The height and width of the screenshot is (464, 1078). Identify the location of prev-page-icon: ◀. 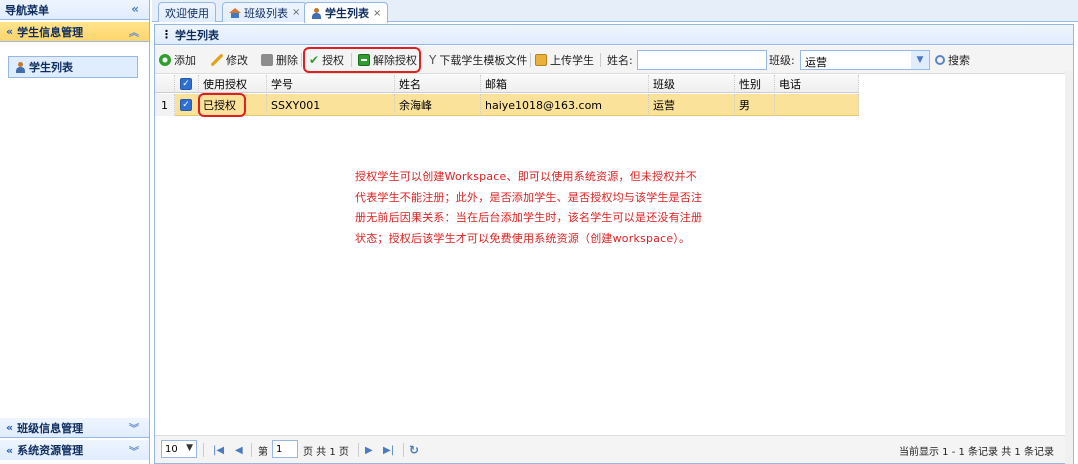
(239, 450).